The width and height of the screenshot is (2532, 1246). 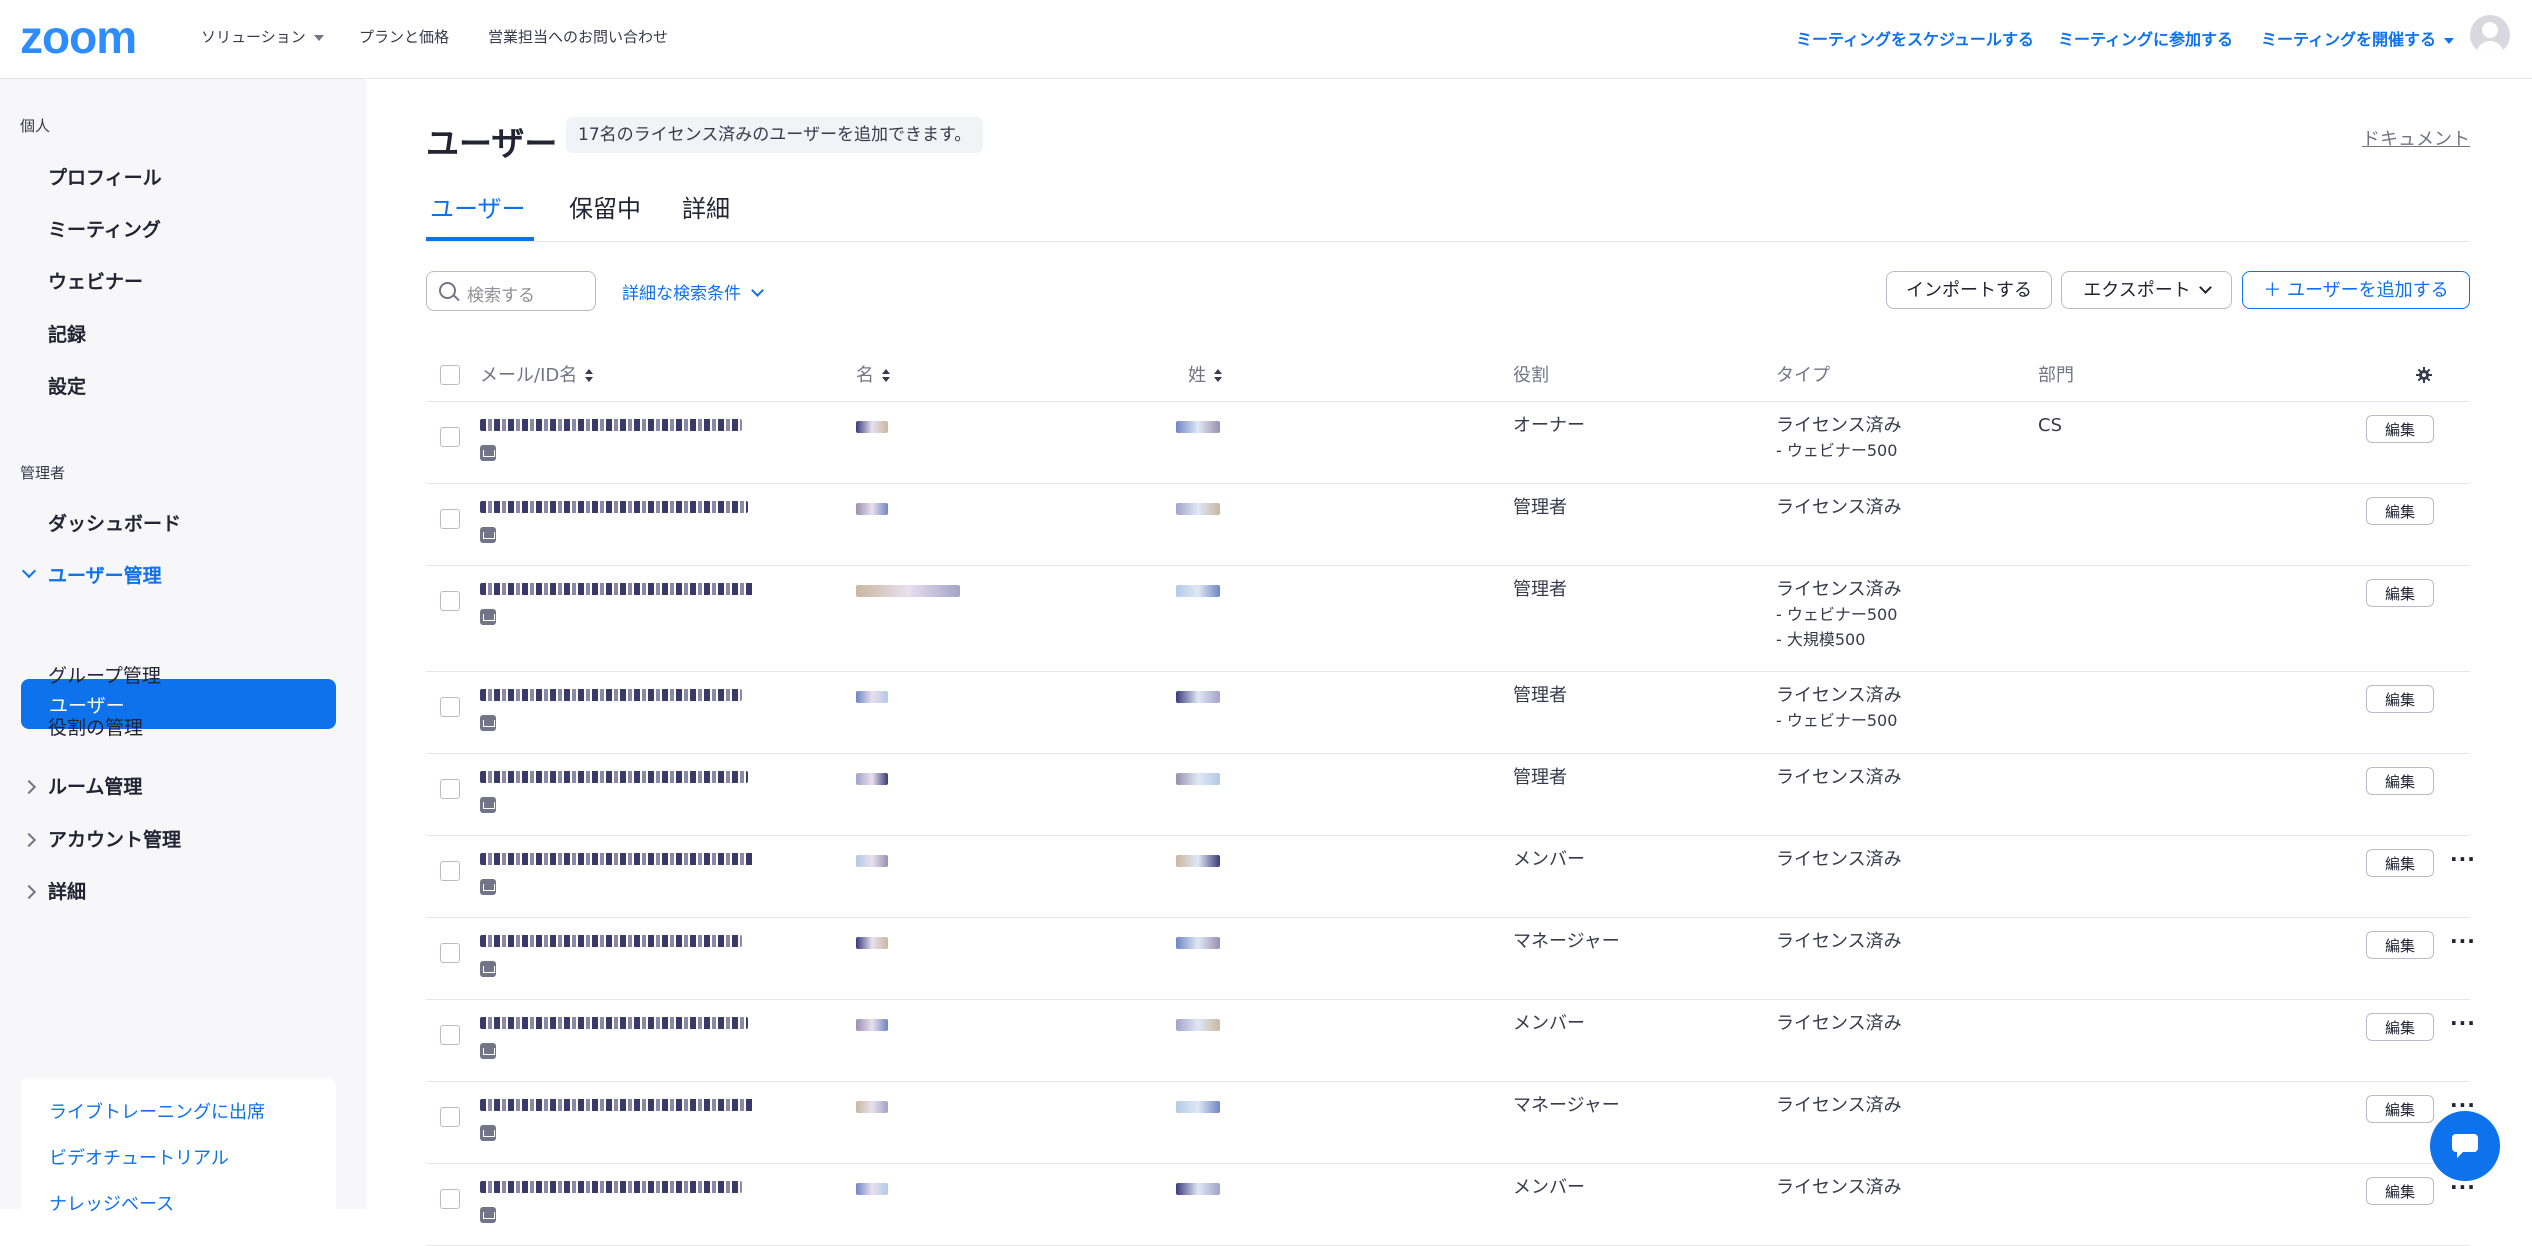 I want to click on select-all-checkbox, so click(x=450, y=375).